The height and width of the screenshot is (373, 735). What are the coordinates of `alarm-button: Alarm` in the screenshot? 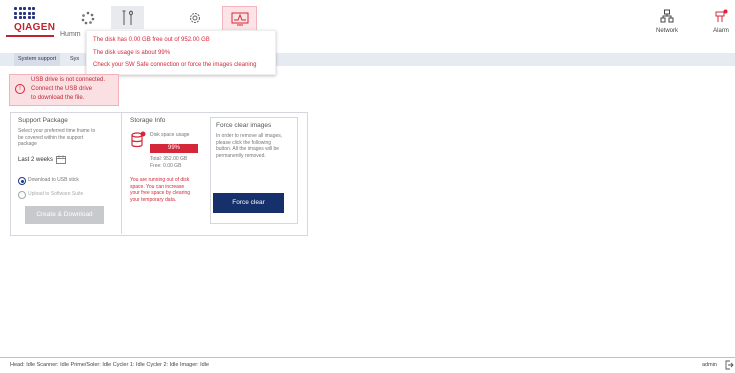 It's located at (721, 21).